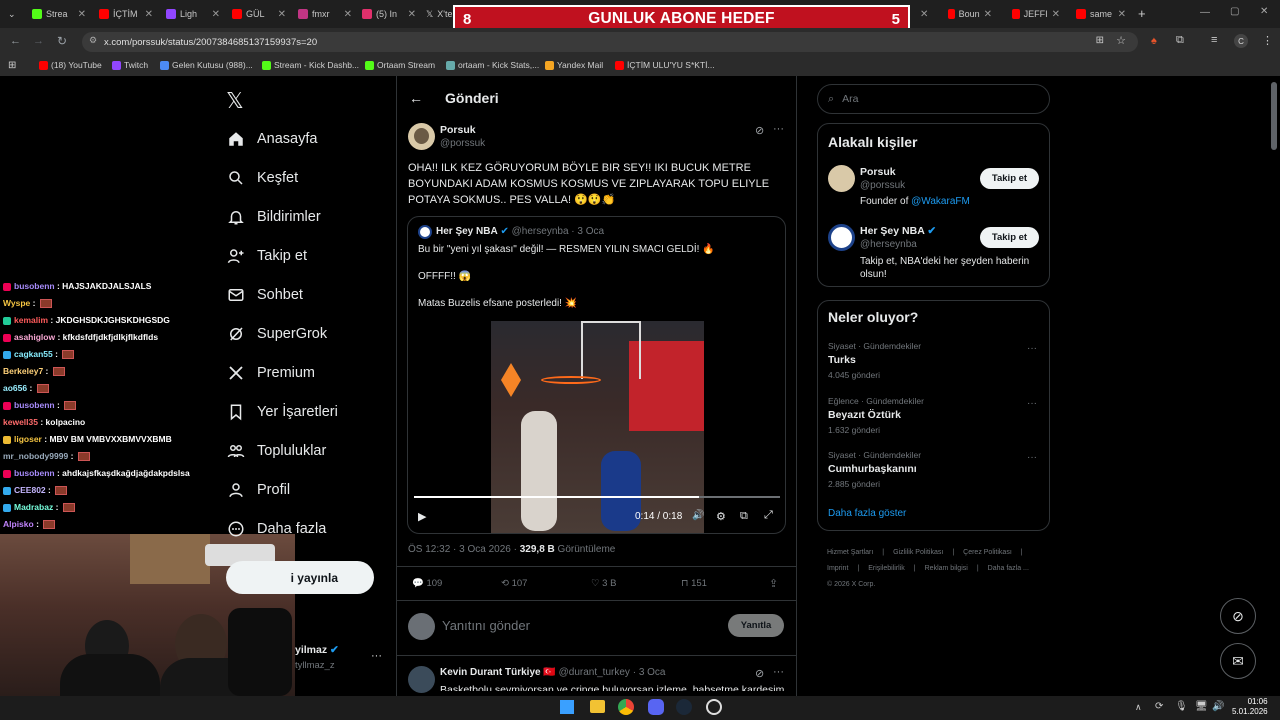  What do you see at coordinates (282, 412) in the screenshot?
I see `nav-bookmarks: Yer İşaretleri` at bounding box center [282, 412].